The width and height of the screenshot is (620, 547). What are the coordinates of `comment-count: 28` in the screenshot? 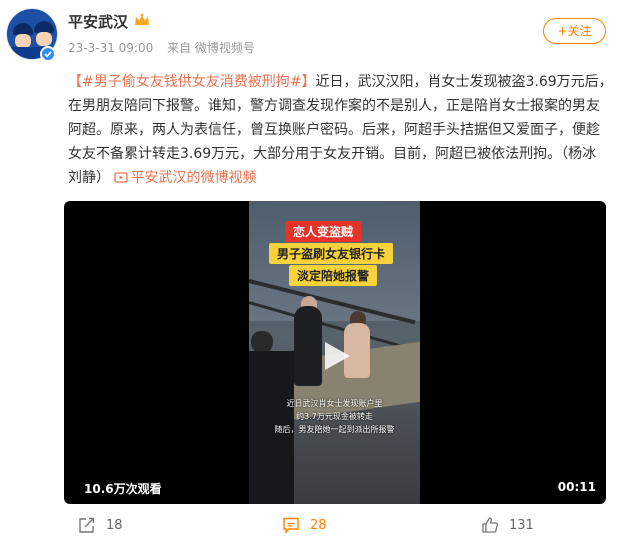 It's located at (318, 525).